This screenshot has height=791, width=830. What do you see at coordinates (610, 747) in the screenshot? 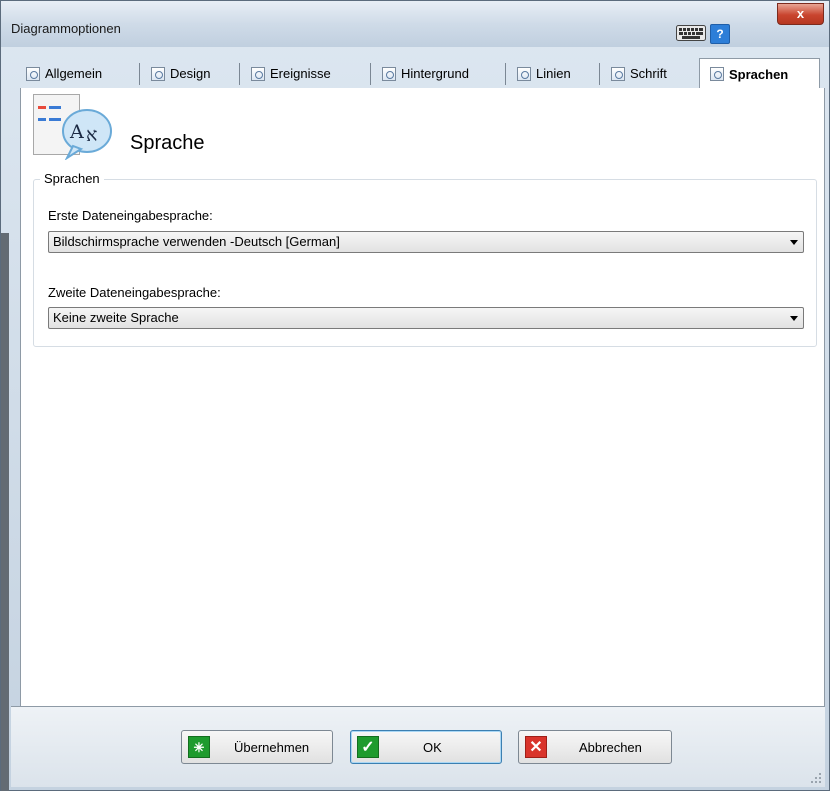
I see `cancel-label: Abbrechen` at bounding box center [610, 747].